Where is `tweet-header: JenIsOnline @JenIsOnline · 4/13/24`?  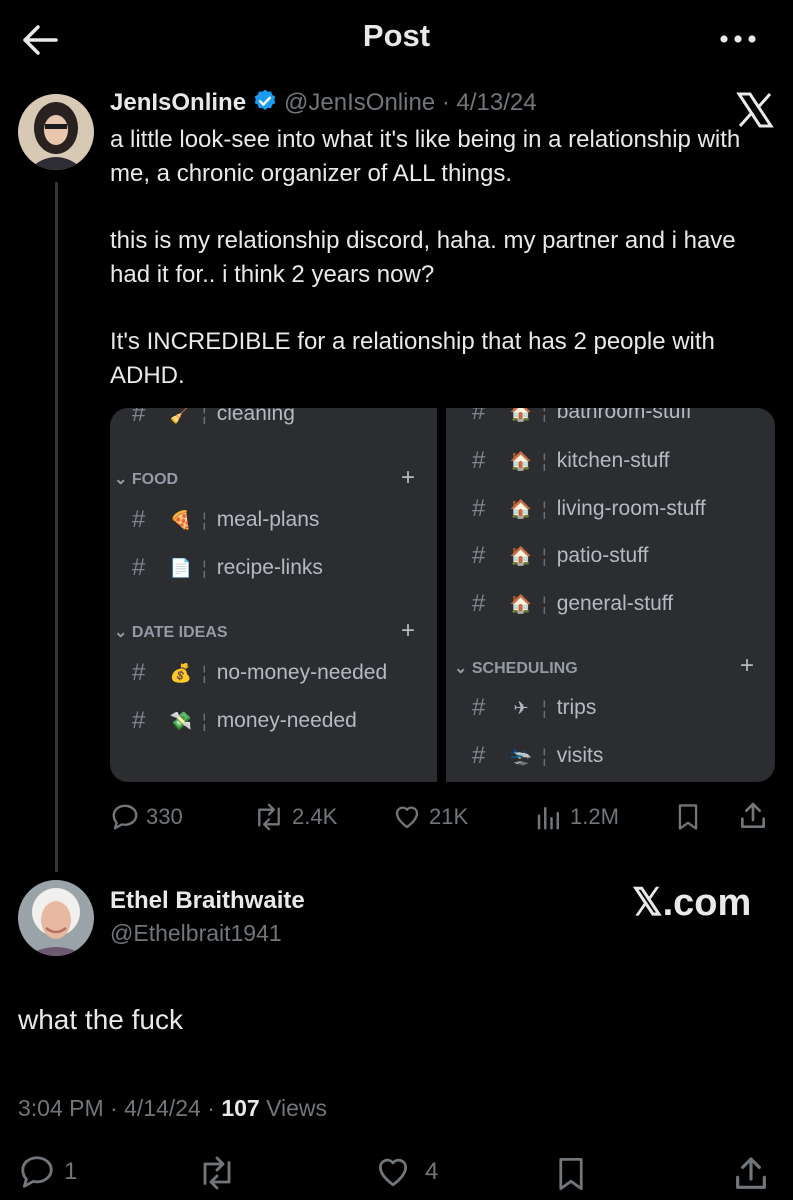 tweet-header: JenIsOnline @JenIsOnline · 4/13/24 is located at coordinates (323, 102).